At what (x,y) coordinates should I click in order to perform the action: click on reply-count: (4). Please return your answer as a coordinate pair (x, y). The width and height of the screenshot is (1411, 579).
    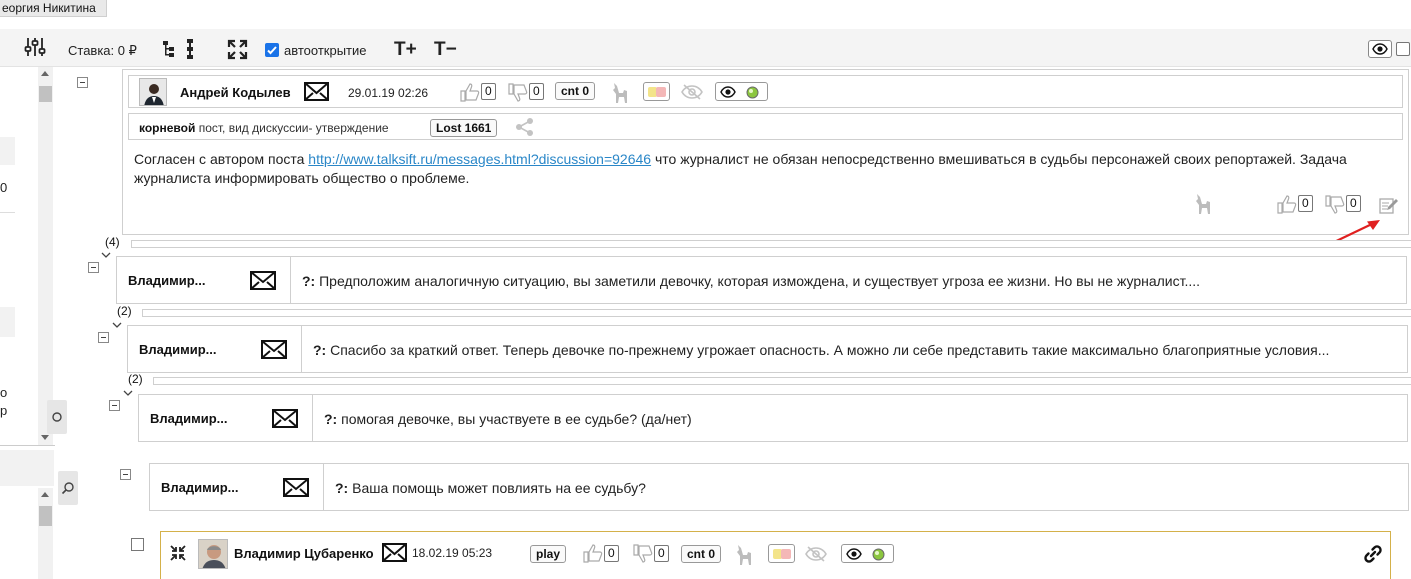
    Looking at the image, I should click on (112, 242).